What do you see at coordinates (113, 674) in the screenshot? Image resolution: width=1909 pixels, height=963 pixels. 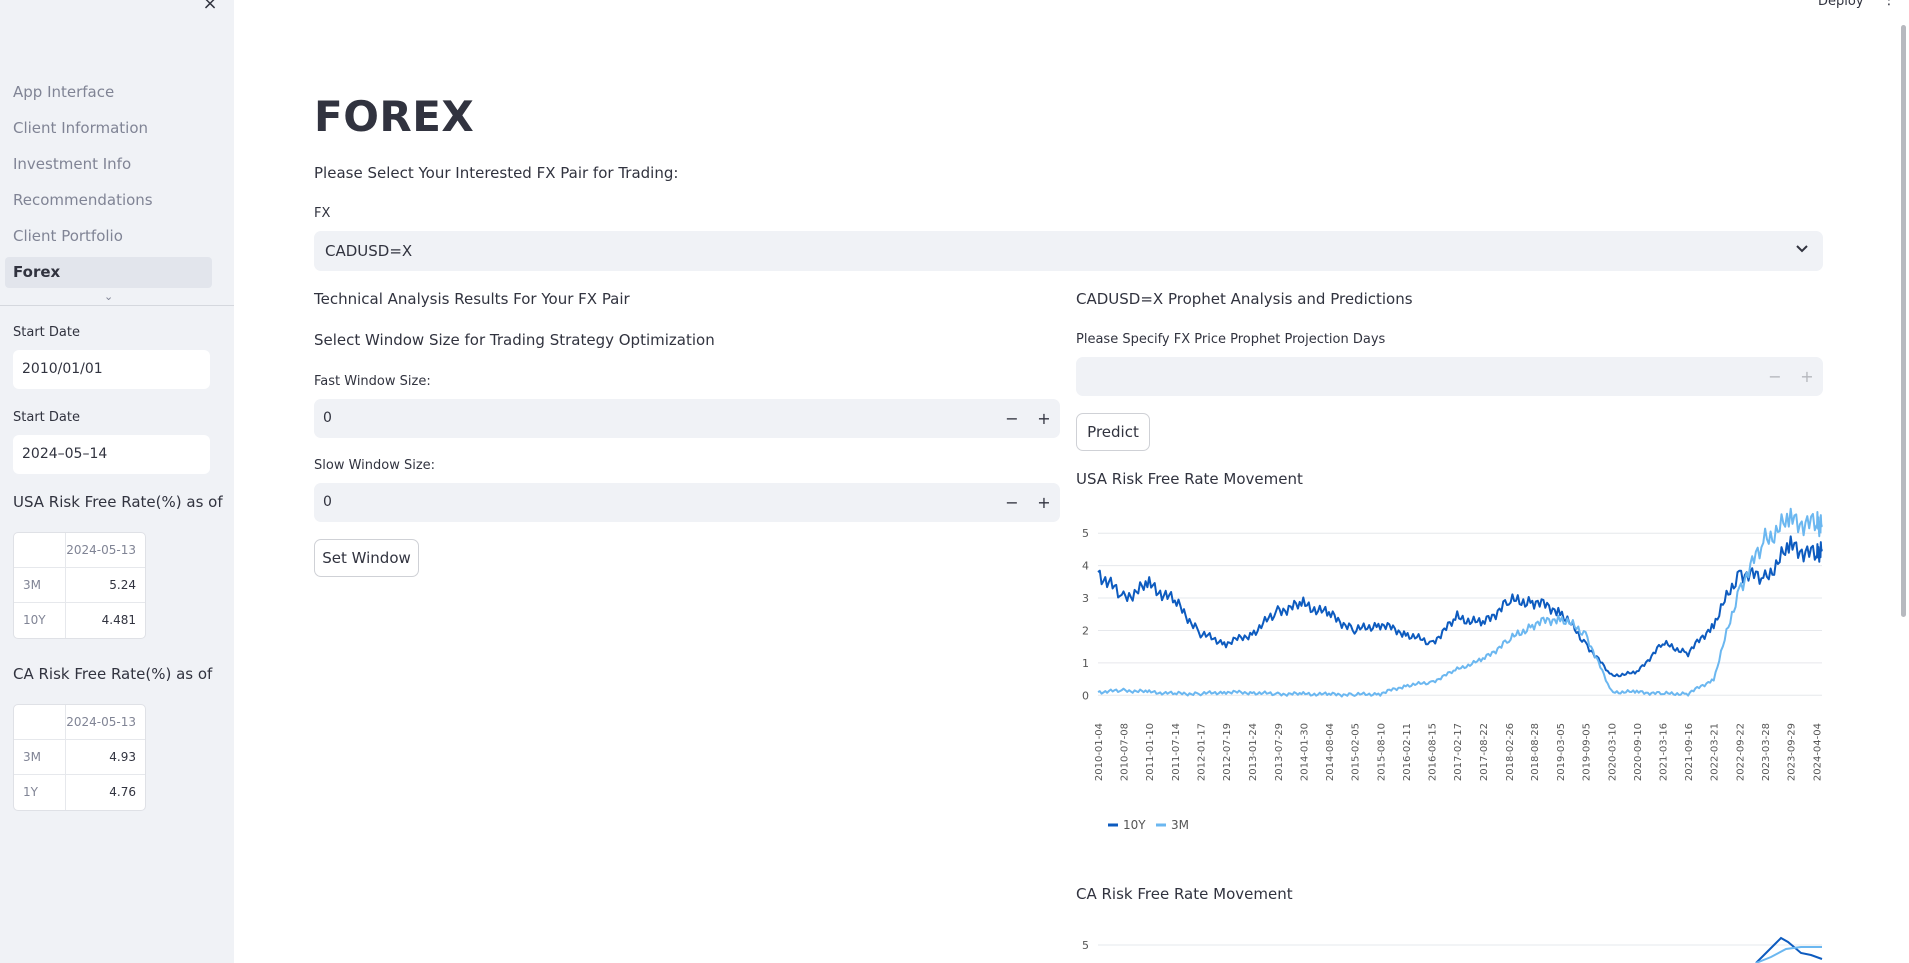 I see `ca-rate-heading: CA Risk Free Rate(%) as of` at bounding box center [113, 674].